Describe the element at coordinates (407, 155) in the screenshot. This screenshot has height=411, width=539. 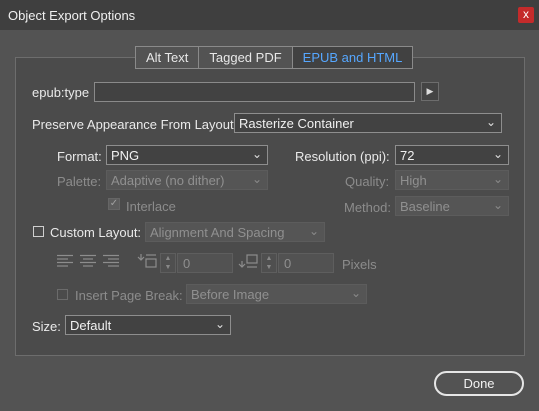
I see `resolution-value: 72` at that location.